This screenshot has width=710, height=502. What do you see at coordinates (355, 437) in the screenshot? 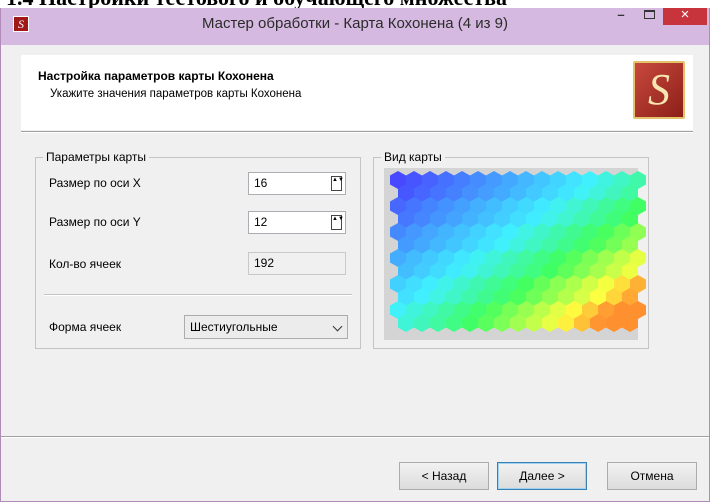
I see `footer-separator` at bounding box center [355, 437].